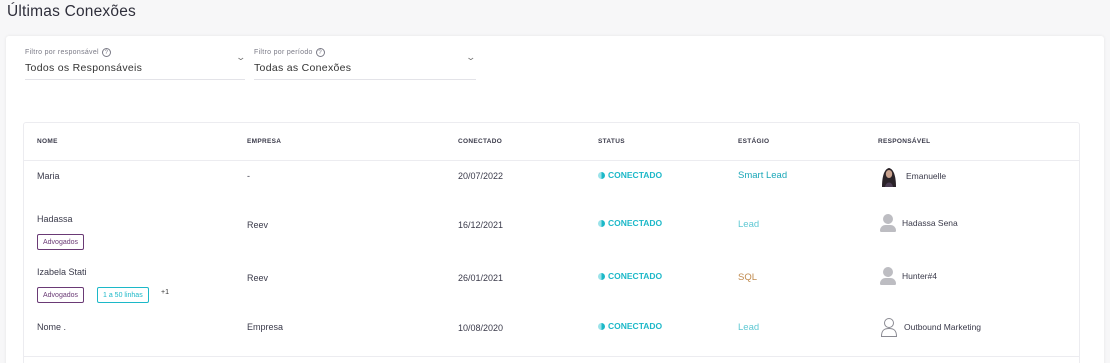  I want to click on column-header-name: NOME, so click(47, 141).